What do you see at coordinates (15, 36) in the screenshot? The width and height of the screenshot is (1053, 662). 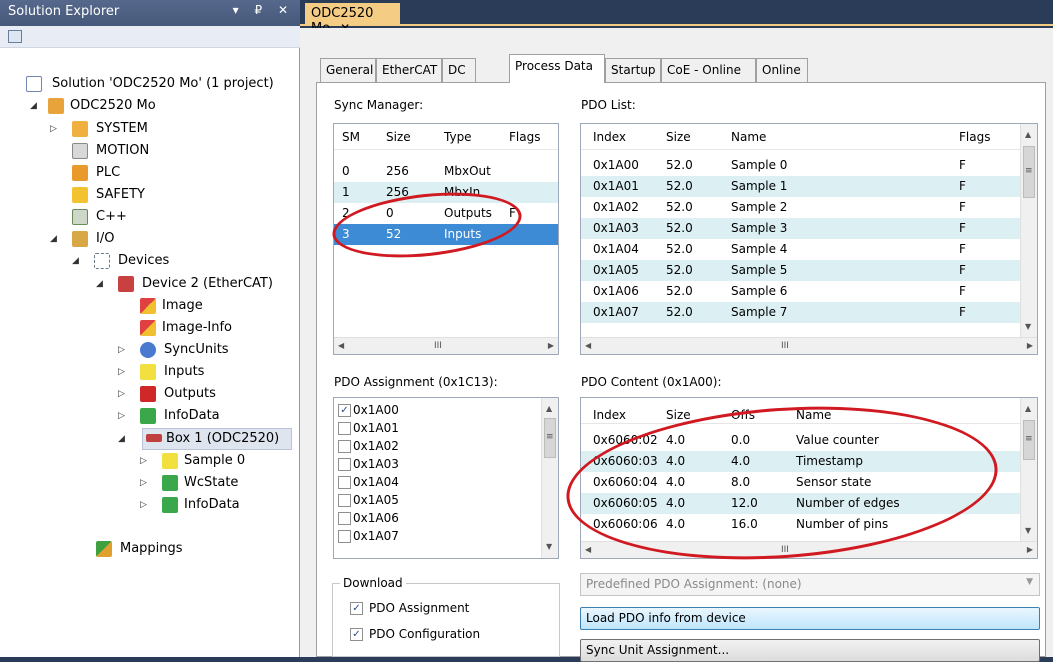 I see `properties-icon` at bounding box center [15, 36].